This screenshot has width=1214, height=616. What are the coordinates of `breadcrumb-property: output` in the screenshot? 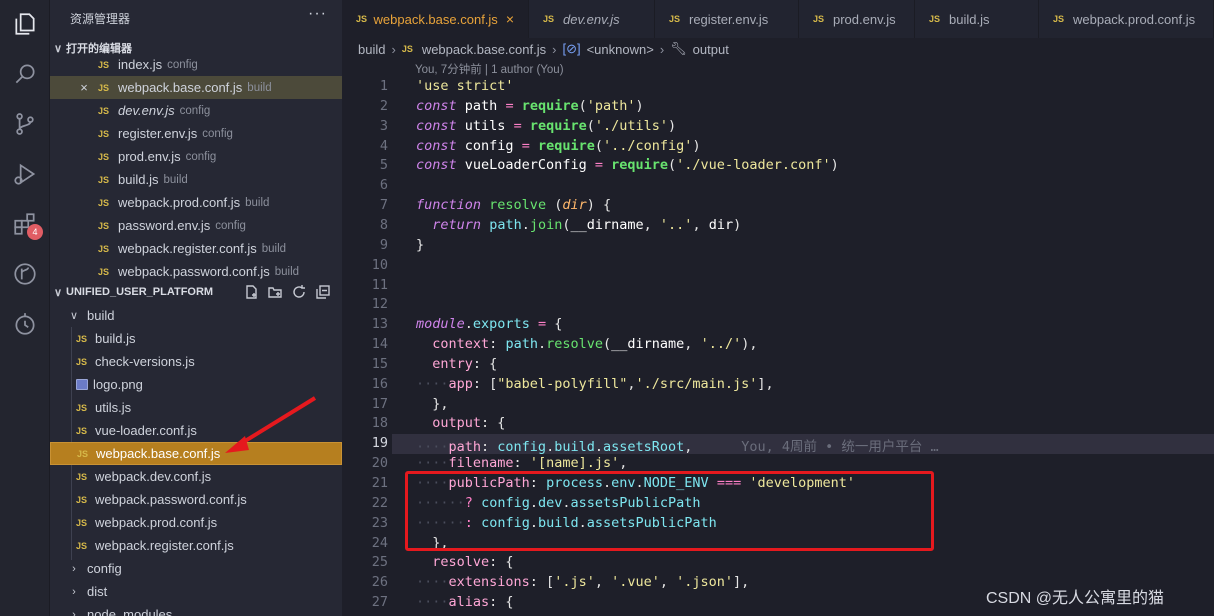 It's located at (711, 49).